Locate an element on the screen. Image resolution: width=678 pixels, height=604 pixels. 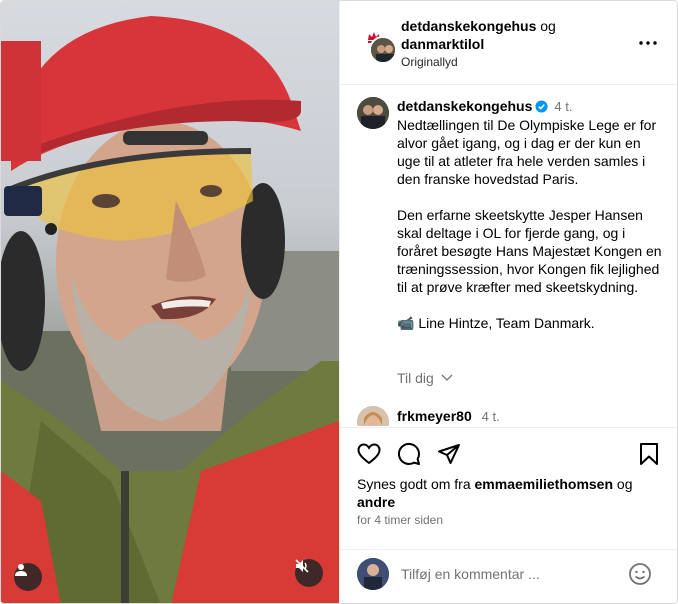
speaker-muted-icon is located at coordinates (302, 566).